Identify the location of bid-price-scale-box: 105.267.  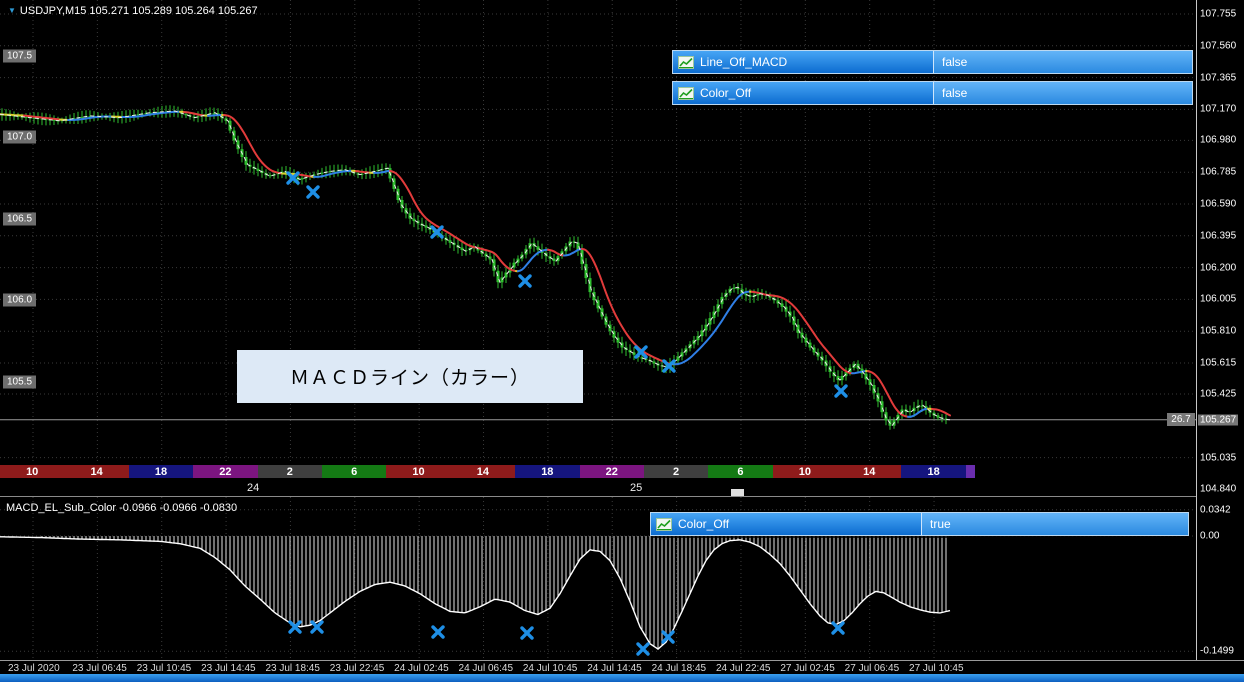
(1218, 420).